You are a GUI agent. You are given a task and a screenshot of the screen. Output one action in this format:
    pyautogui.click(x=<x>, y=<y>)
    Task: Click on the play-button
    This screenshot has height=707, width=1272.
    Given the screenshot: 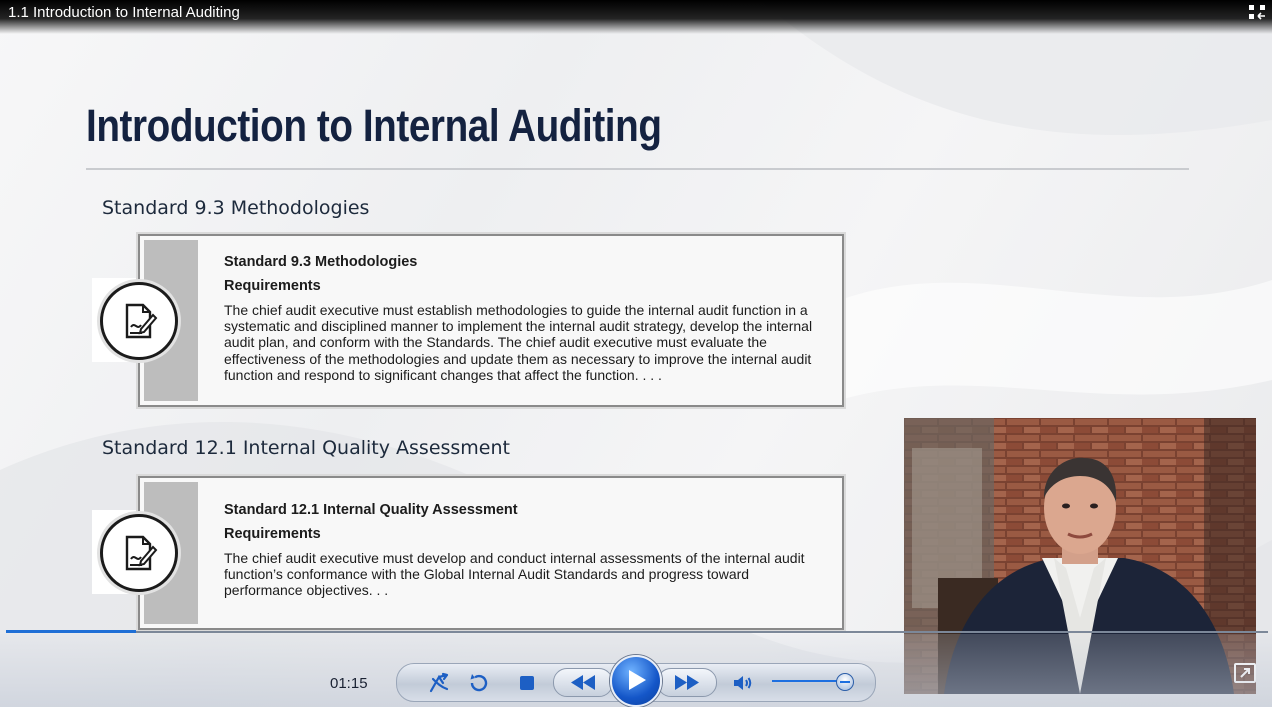 What is the action you would take?
    pyautogui.click(x=636, y=681)
    